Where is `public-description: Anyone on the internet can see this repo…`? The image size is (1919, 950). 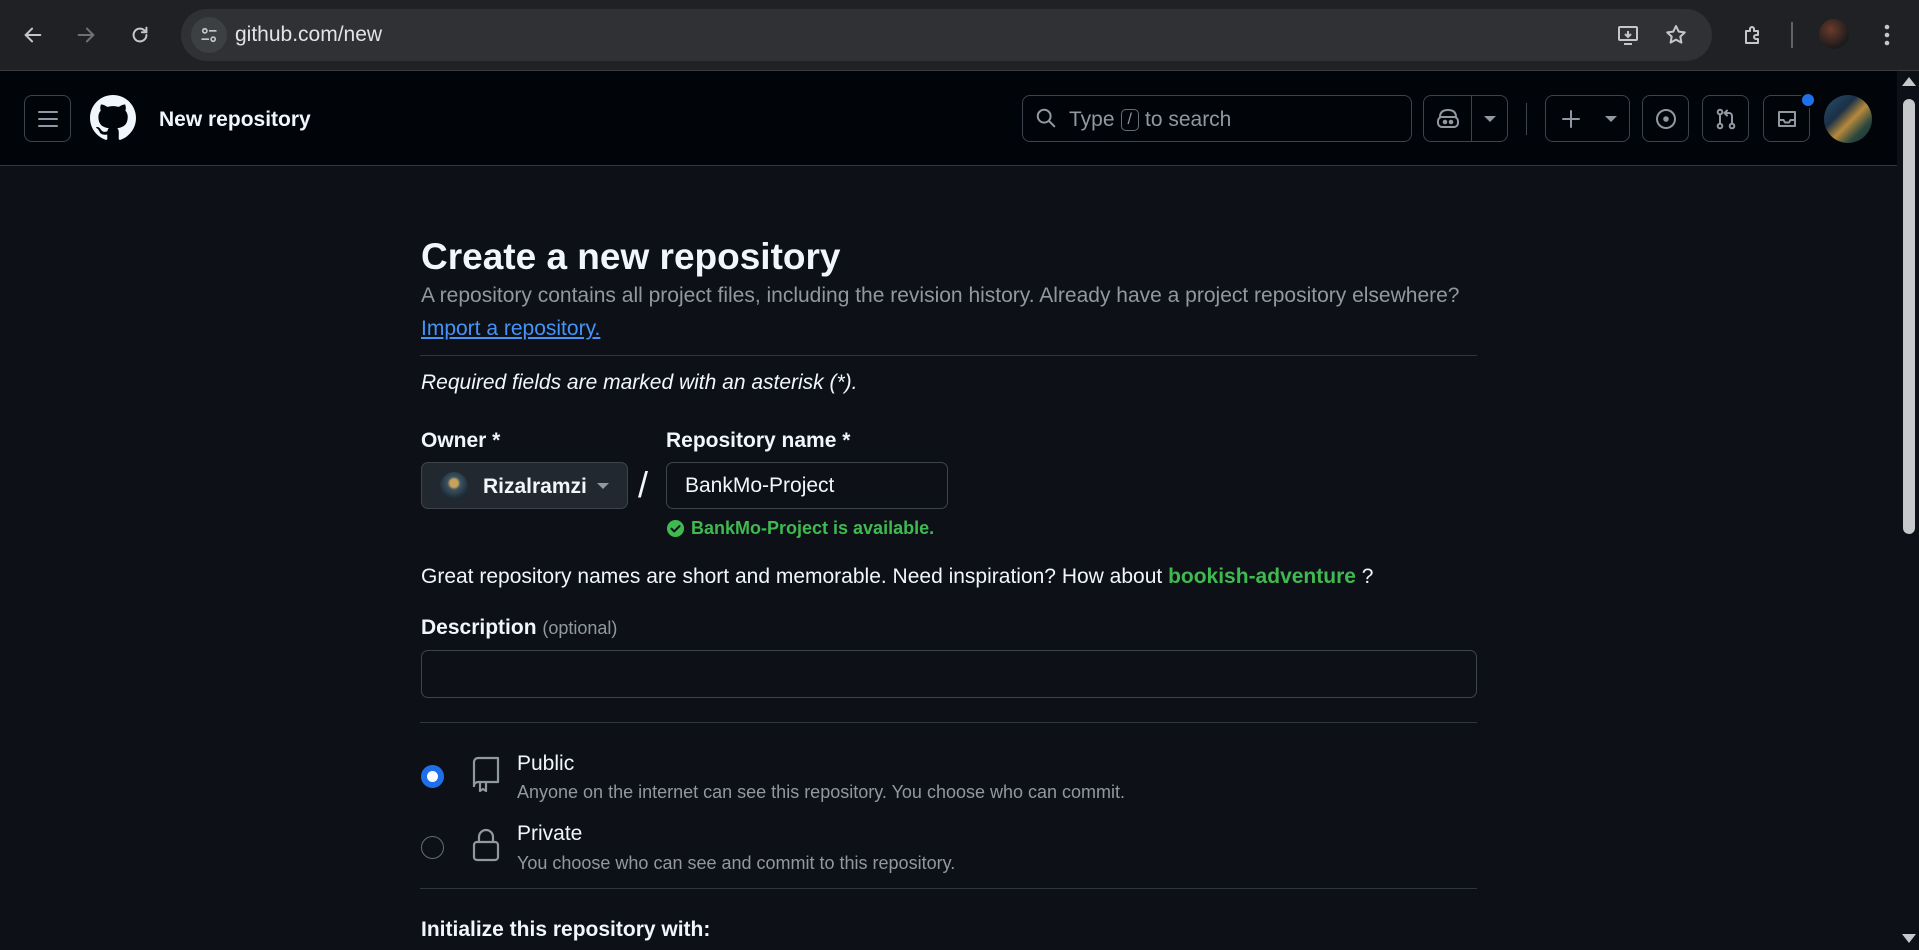 public-description: Anyone on the internet can see this repo… is located at coordinates (821, 792).